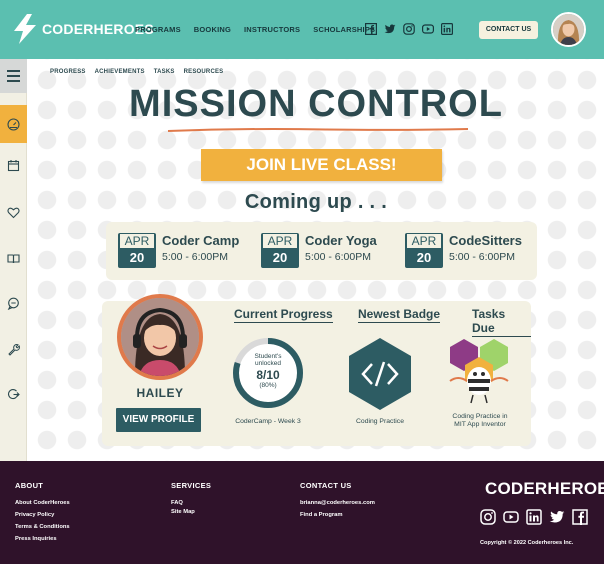 Image resolution: width=604 pixels, height=564 pixels. I want to click on subnav-progress: PROGRESS, so click(68, 72).